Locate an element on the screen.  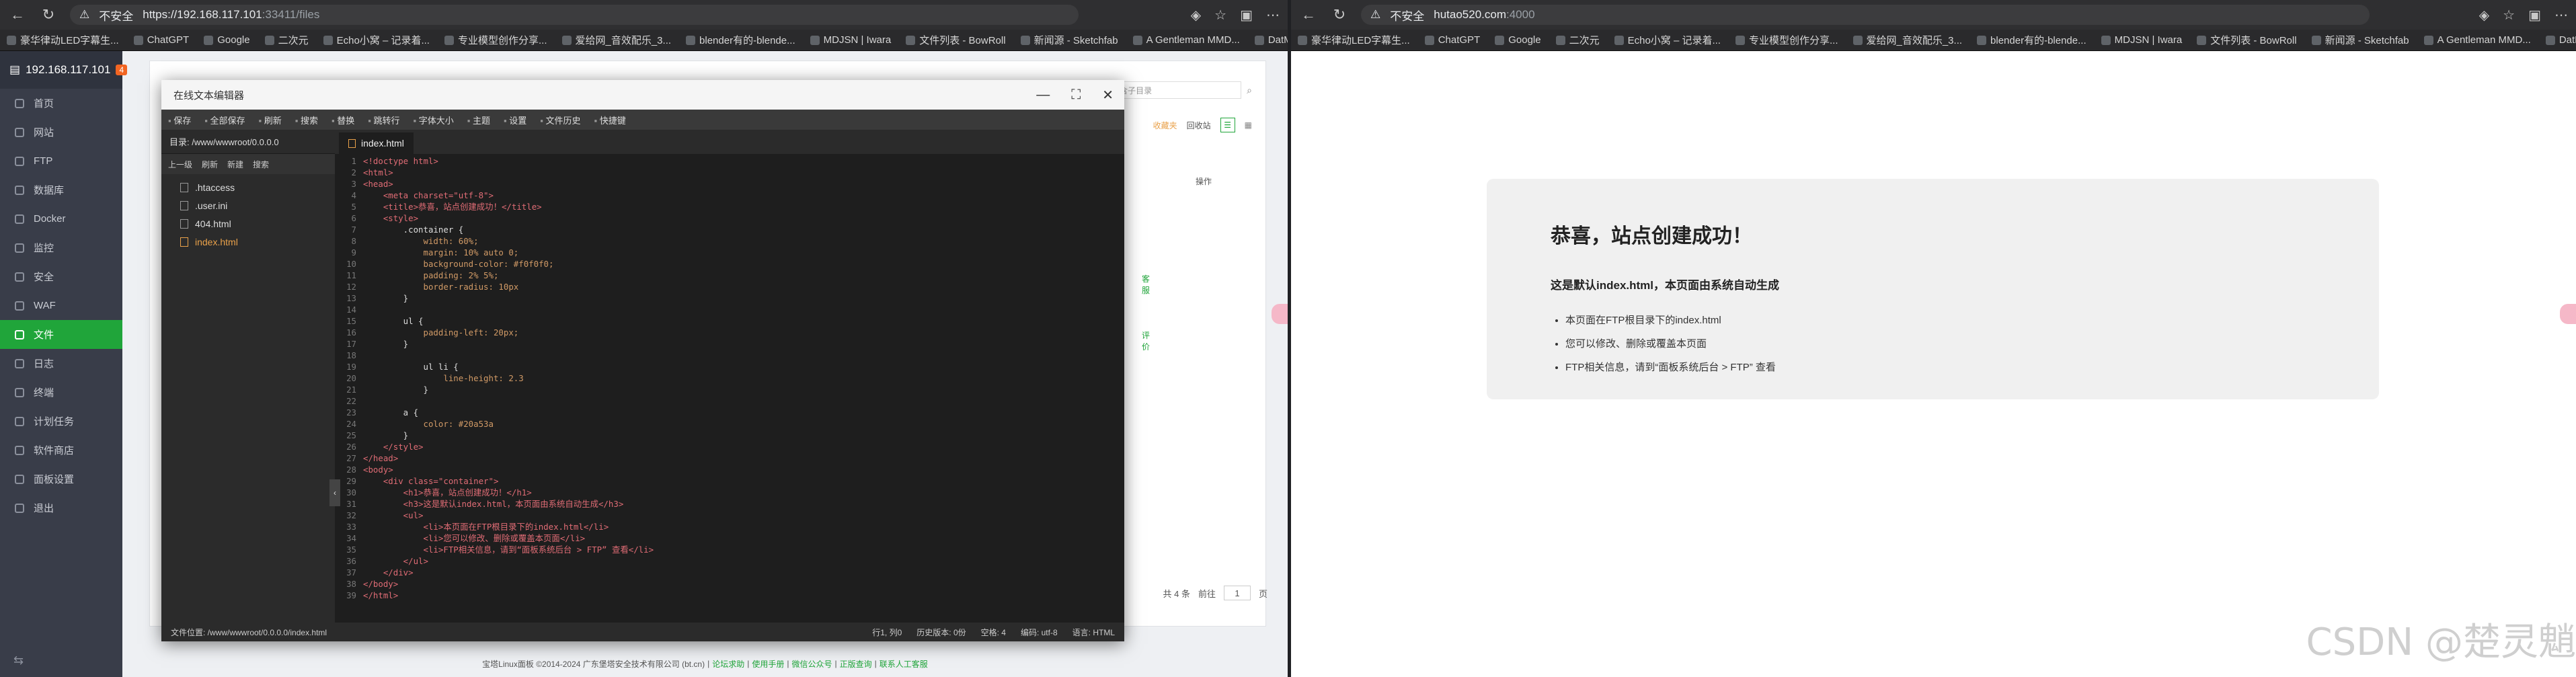
sidebar-item: 网站 is located at coordinates (61, 132).